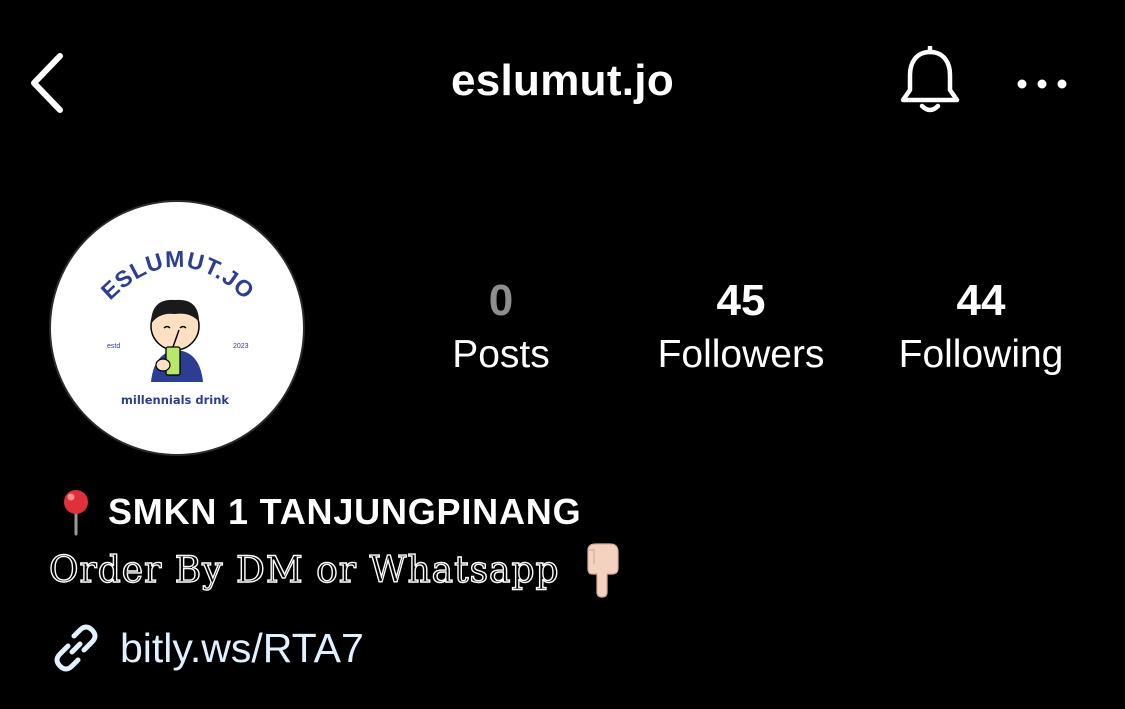 The width and height of the screenshot is (1125, 709). Describe the element at coordinates (603, 570) in the screenshot. I see `pointing-down-hand-icon` at that location.